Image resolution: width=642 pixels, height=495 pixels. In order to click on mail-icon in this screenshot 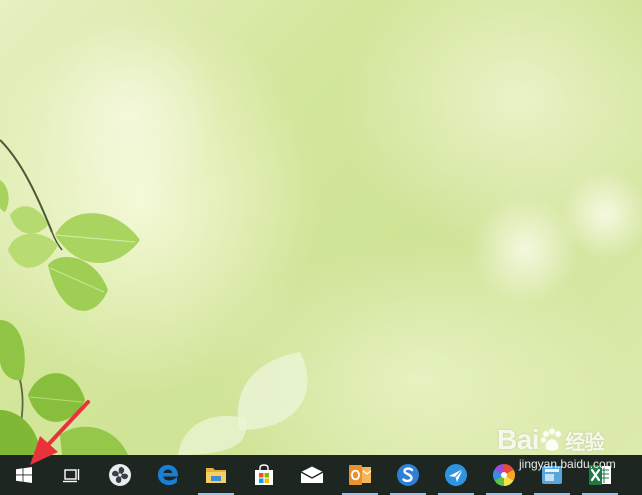, I will do `click(312, 474)`.